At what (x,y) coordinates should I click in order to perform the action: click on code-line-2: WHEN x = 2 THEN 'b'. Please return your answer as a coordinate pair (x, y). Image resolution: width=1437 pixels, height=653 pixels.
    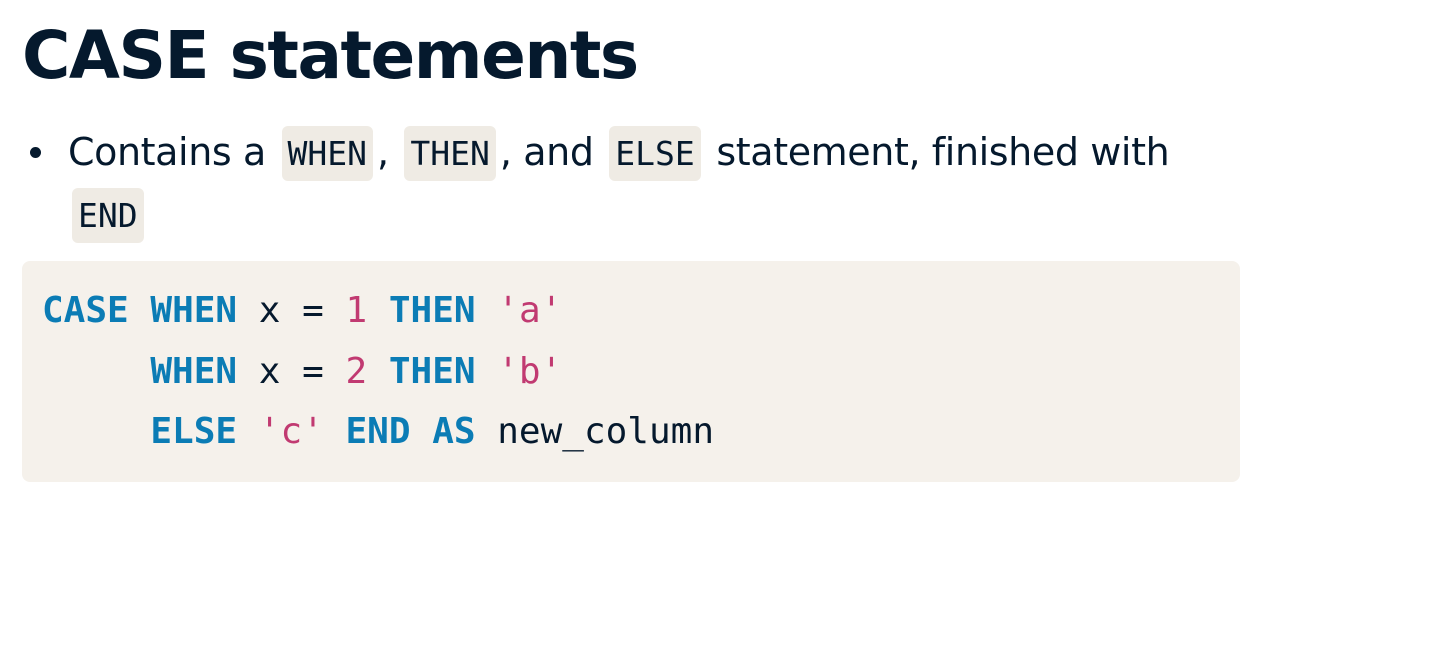
    Looking at the image, I should click on (631, 372).